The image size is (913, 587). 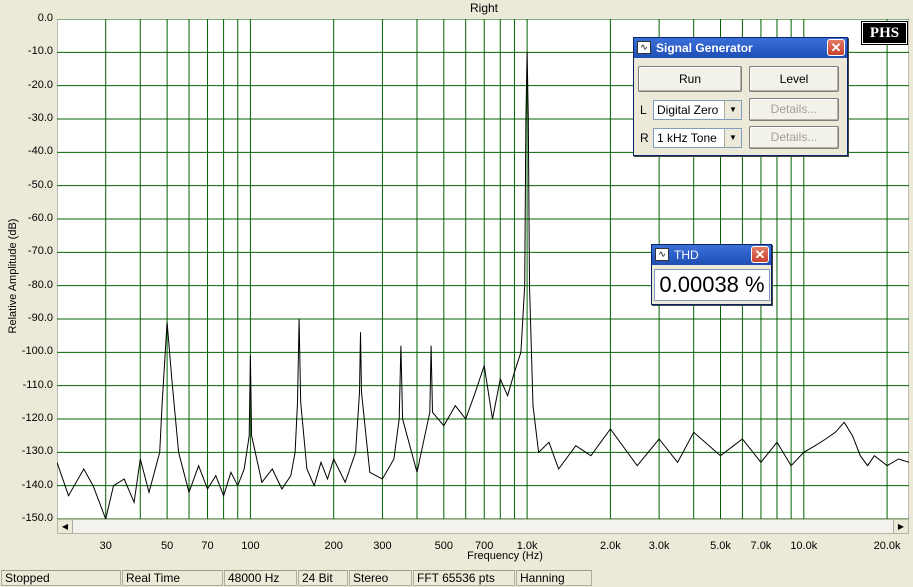 I want to click on x-tick-label: 50, so click(x=167, y=546).